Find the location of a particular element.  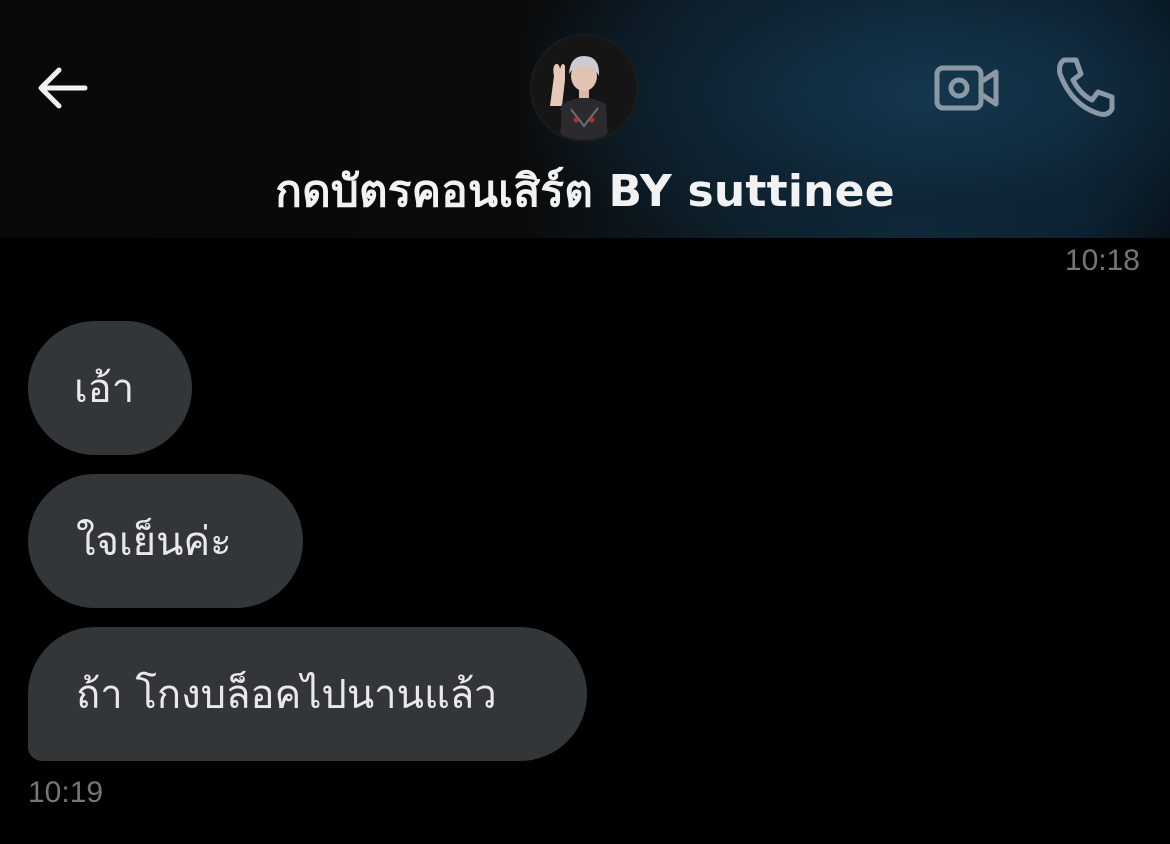

message-bubble: ใจเย็นค่ะ is located at coordinates (165, 541).